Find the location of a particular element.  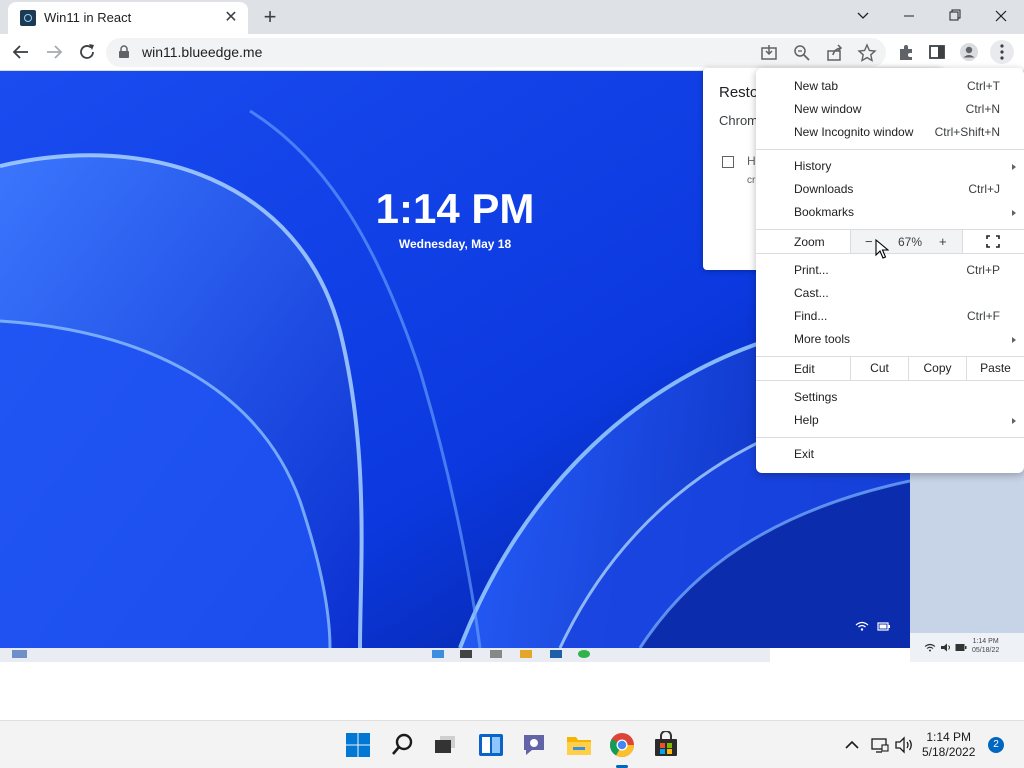

tab-title: Win11 in React is located at coordinates (88, 17).